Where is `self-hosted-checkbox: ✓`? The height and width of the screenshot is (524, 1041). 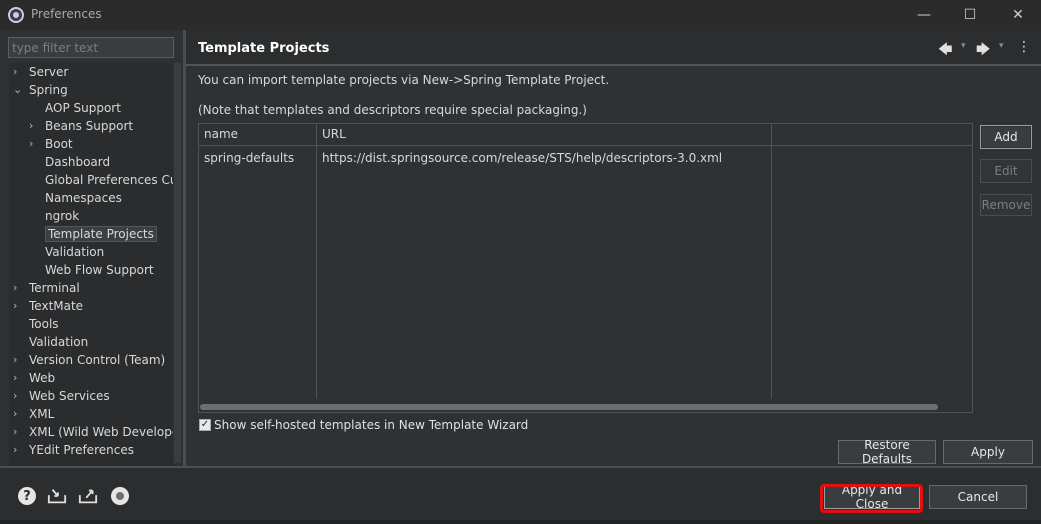 self-hosted-checkbox: ✓ is located at coordinates (205, 425).